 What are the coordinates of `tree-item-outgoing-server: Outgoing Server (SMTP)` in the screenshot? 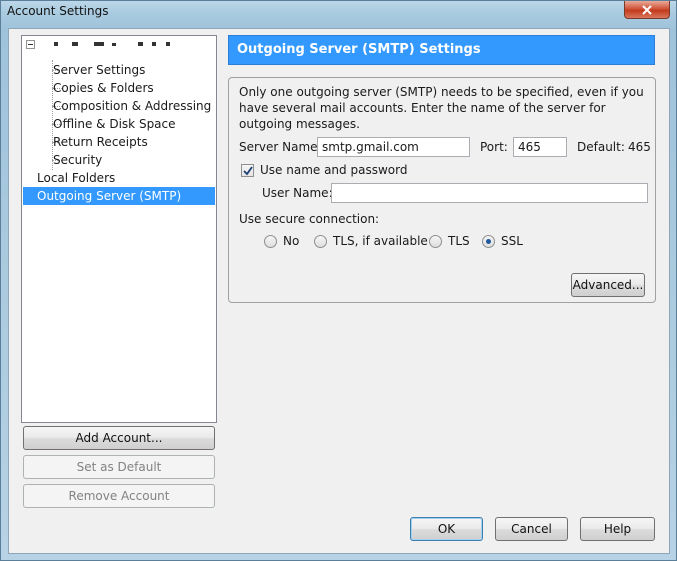 It's located at (119, 196).